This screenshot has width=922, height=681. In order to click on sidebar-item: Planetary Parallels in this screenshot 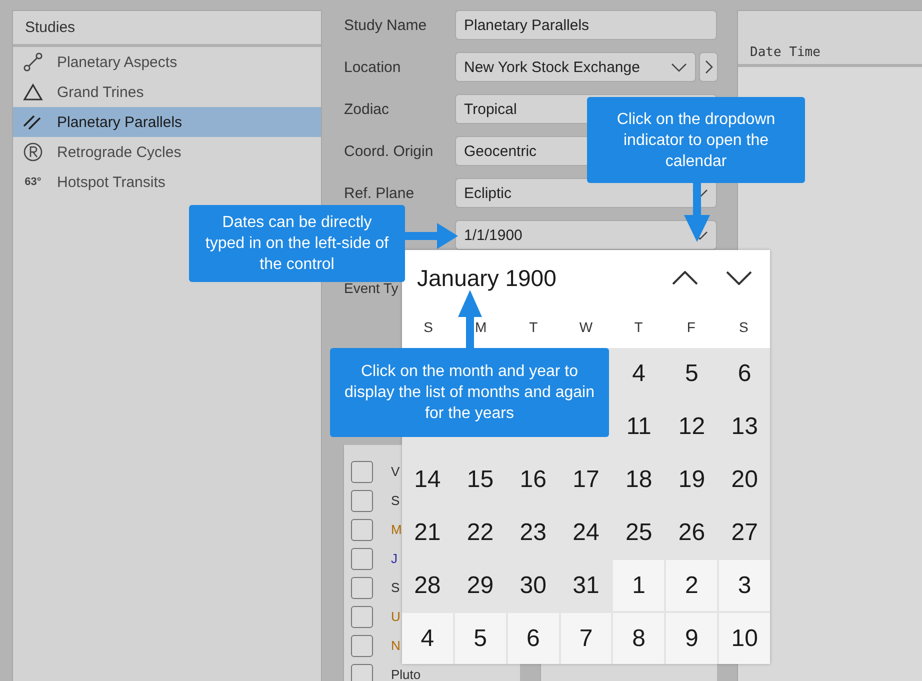, I will do `click(167, 122)`.